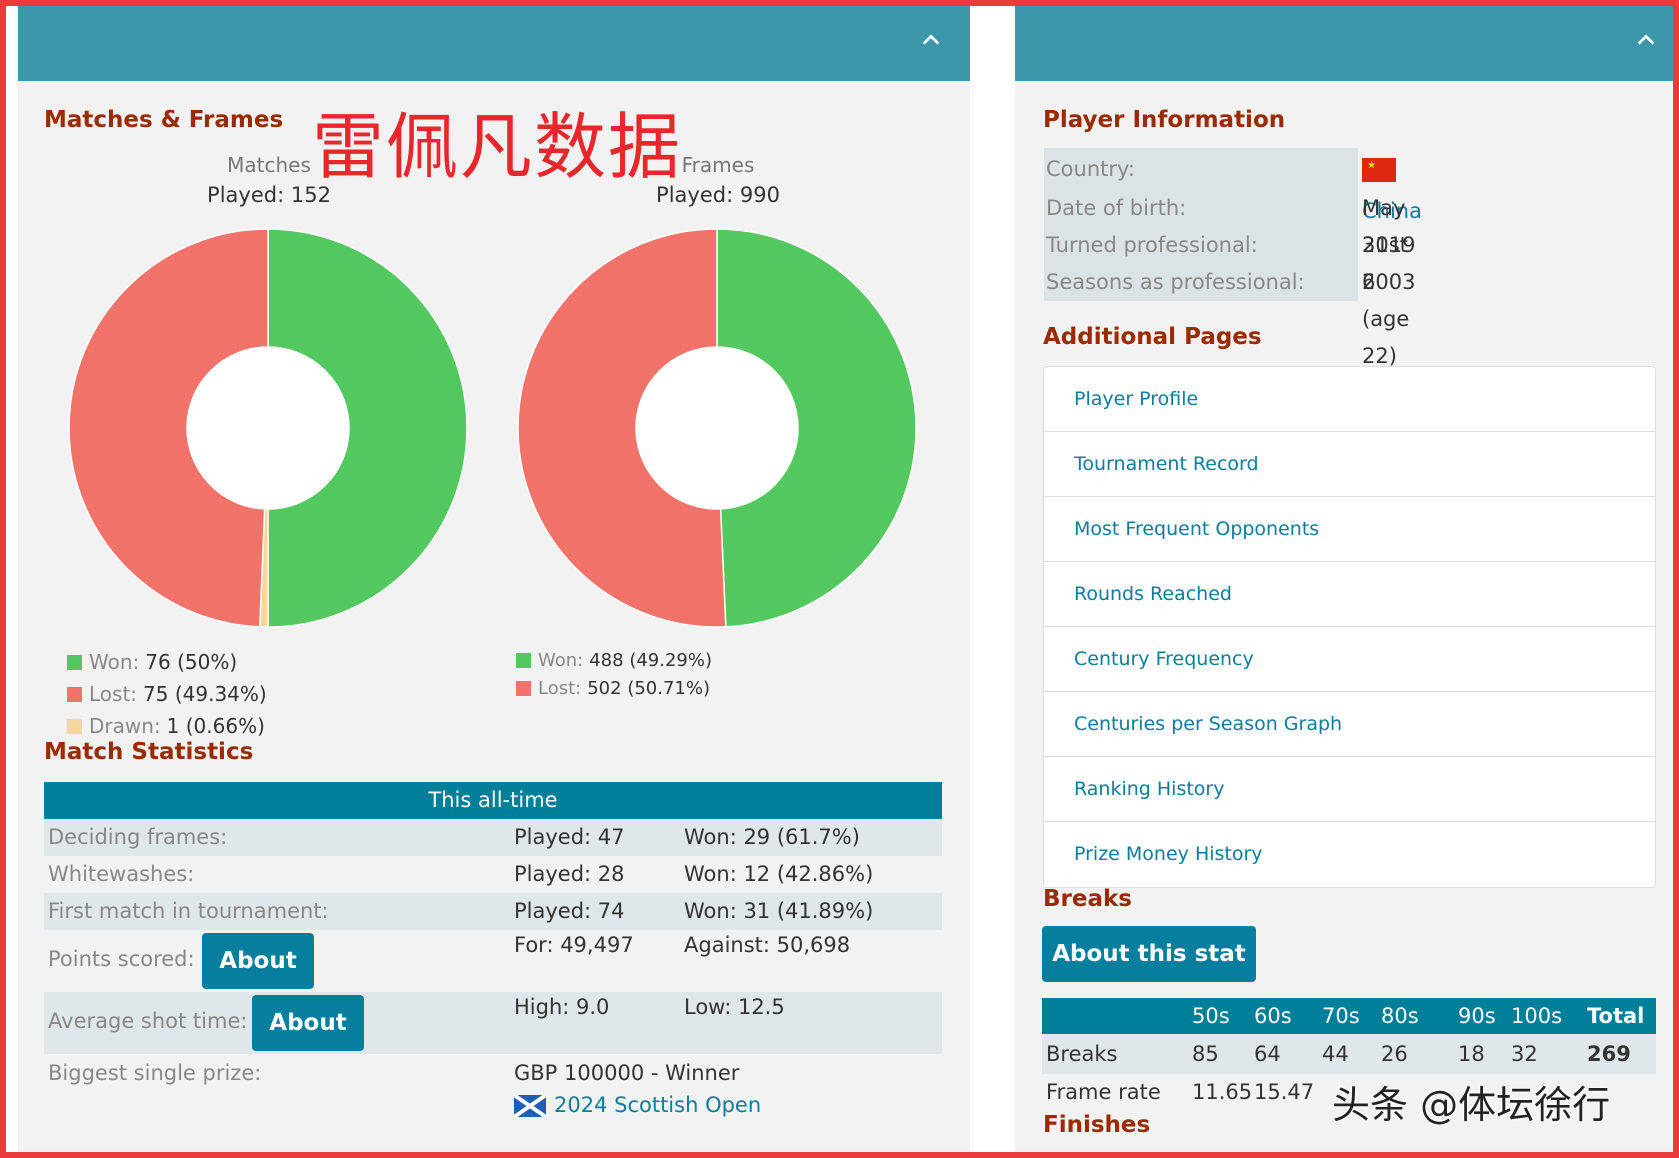 This screenshot has width=1679, height=1158. Describe the element at coordinates (1097, 1125) in the screenshot. I see `finishes-heading: Finishes` at that location.